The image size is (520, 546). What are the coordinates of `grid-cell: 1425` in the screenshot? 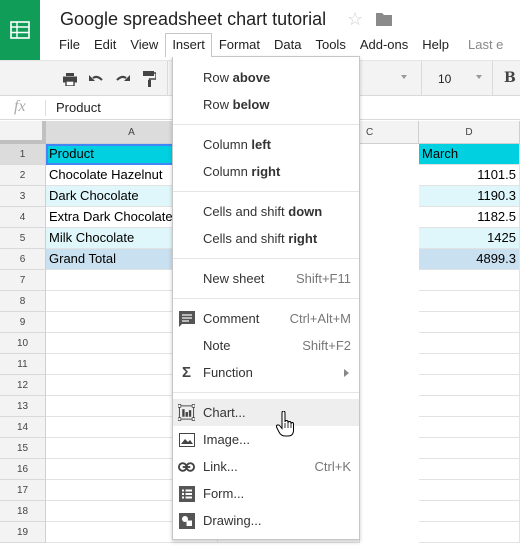 It's located at (469, 238).